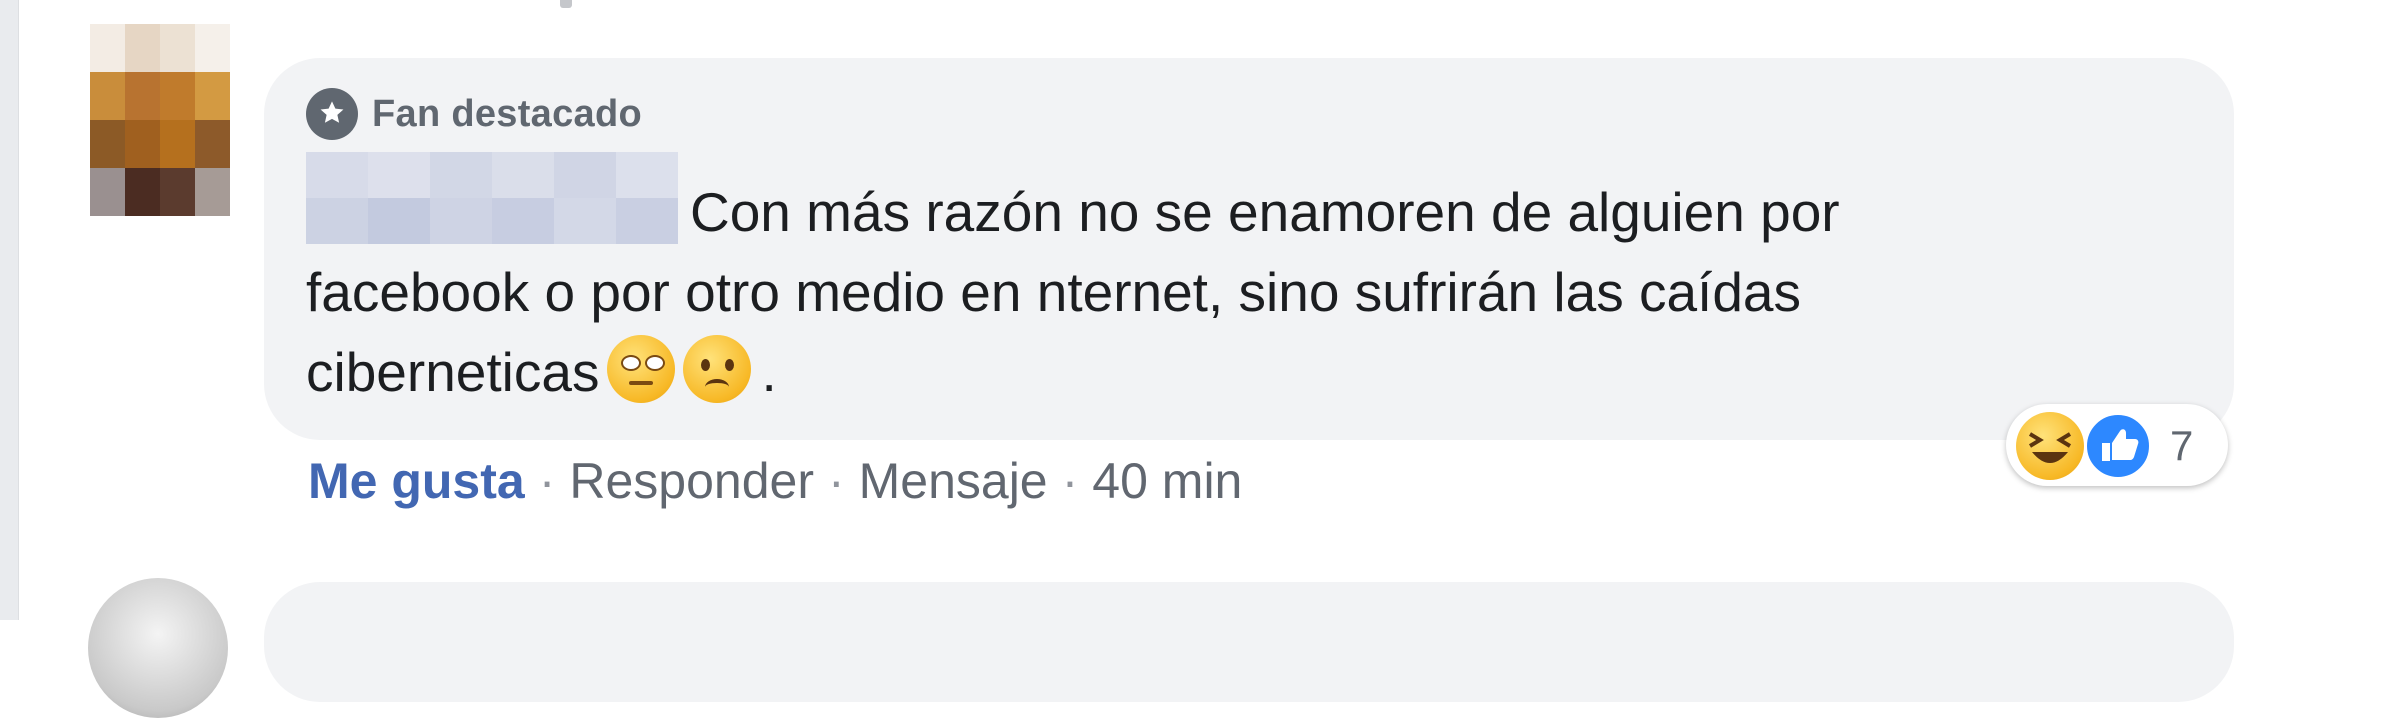 This screenshot has width=2394, height=718. What do you see at coordinates (769, 372) in the screenshot?
I see `comment-trailing-period: .` at bounding box center [769, 372].